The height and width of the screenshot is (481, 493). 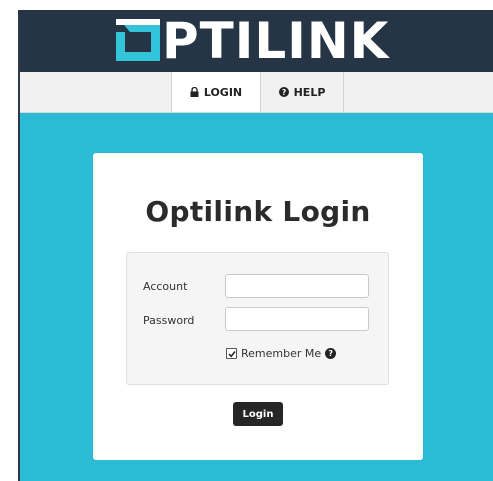 I want to click on remember-me-label: Remember Me, so click(x=281, y=353).